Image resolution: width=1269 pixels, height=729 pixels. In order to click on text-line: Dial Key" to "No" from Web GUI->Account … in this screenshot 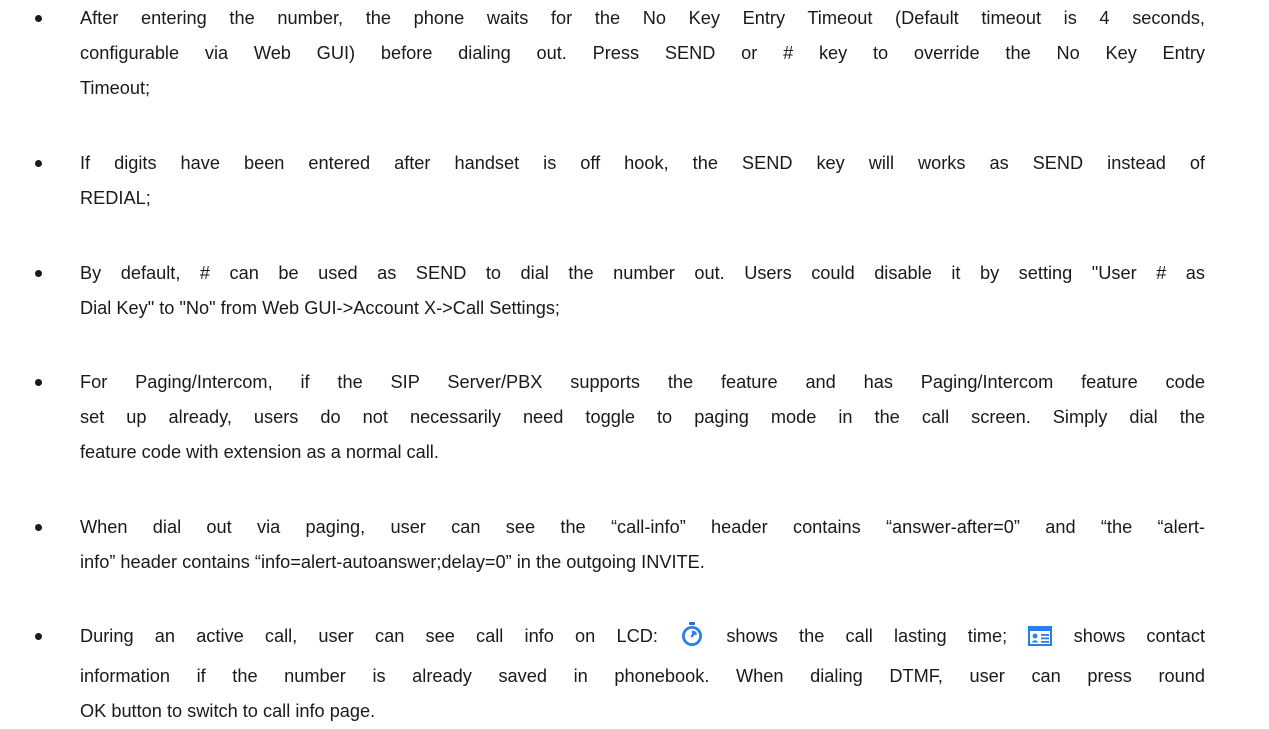, I will do `click(320, 308)`.